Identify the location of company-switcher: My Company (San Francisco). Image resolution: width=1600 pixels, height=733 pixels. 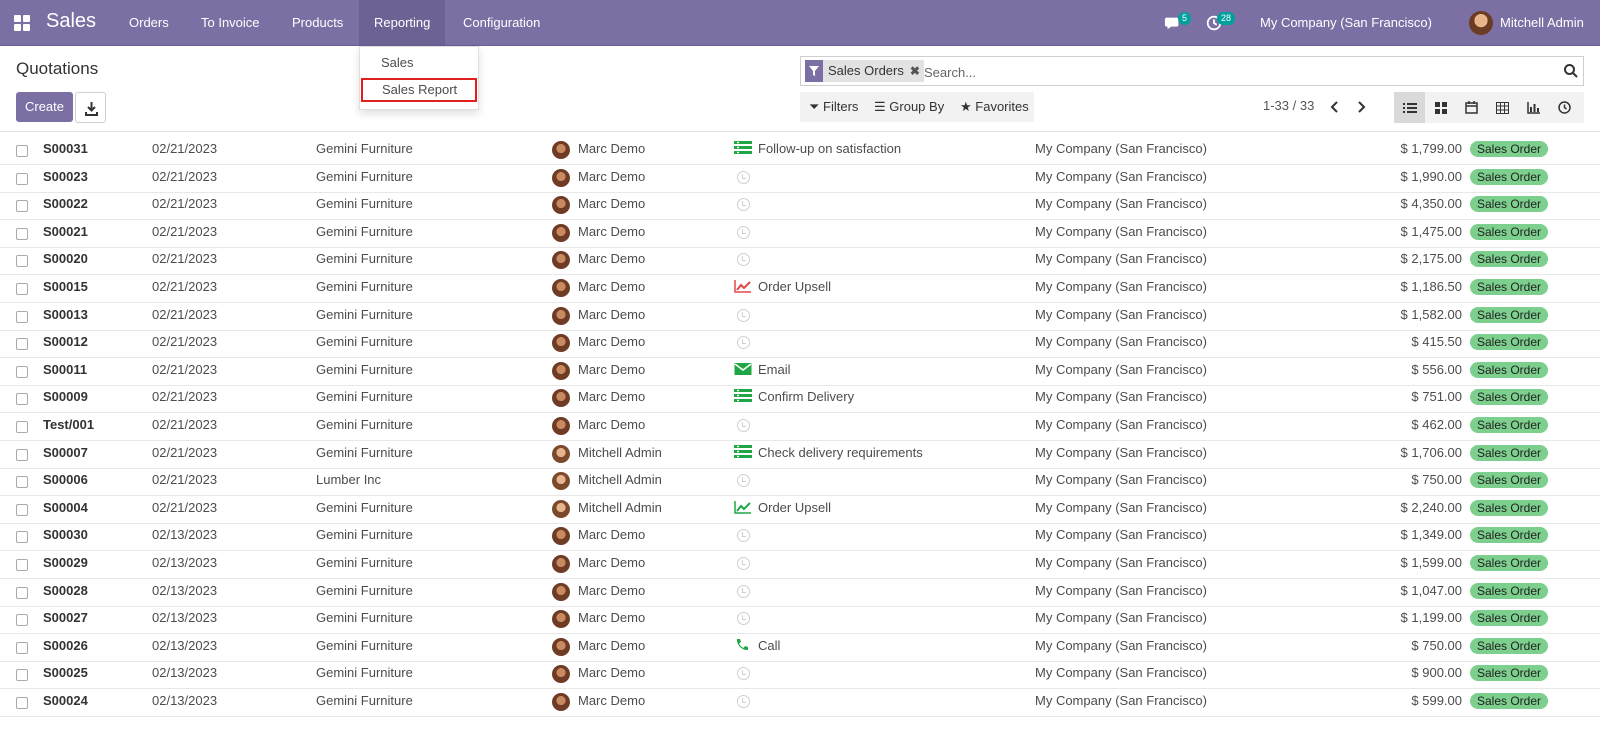
(1346, 22).